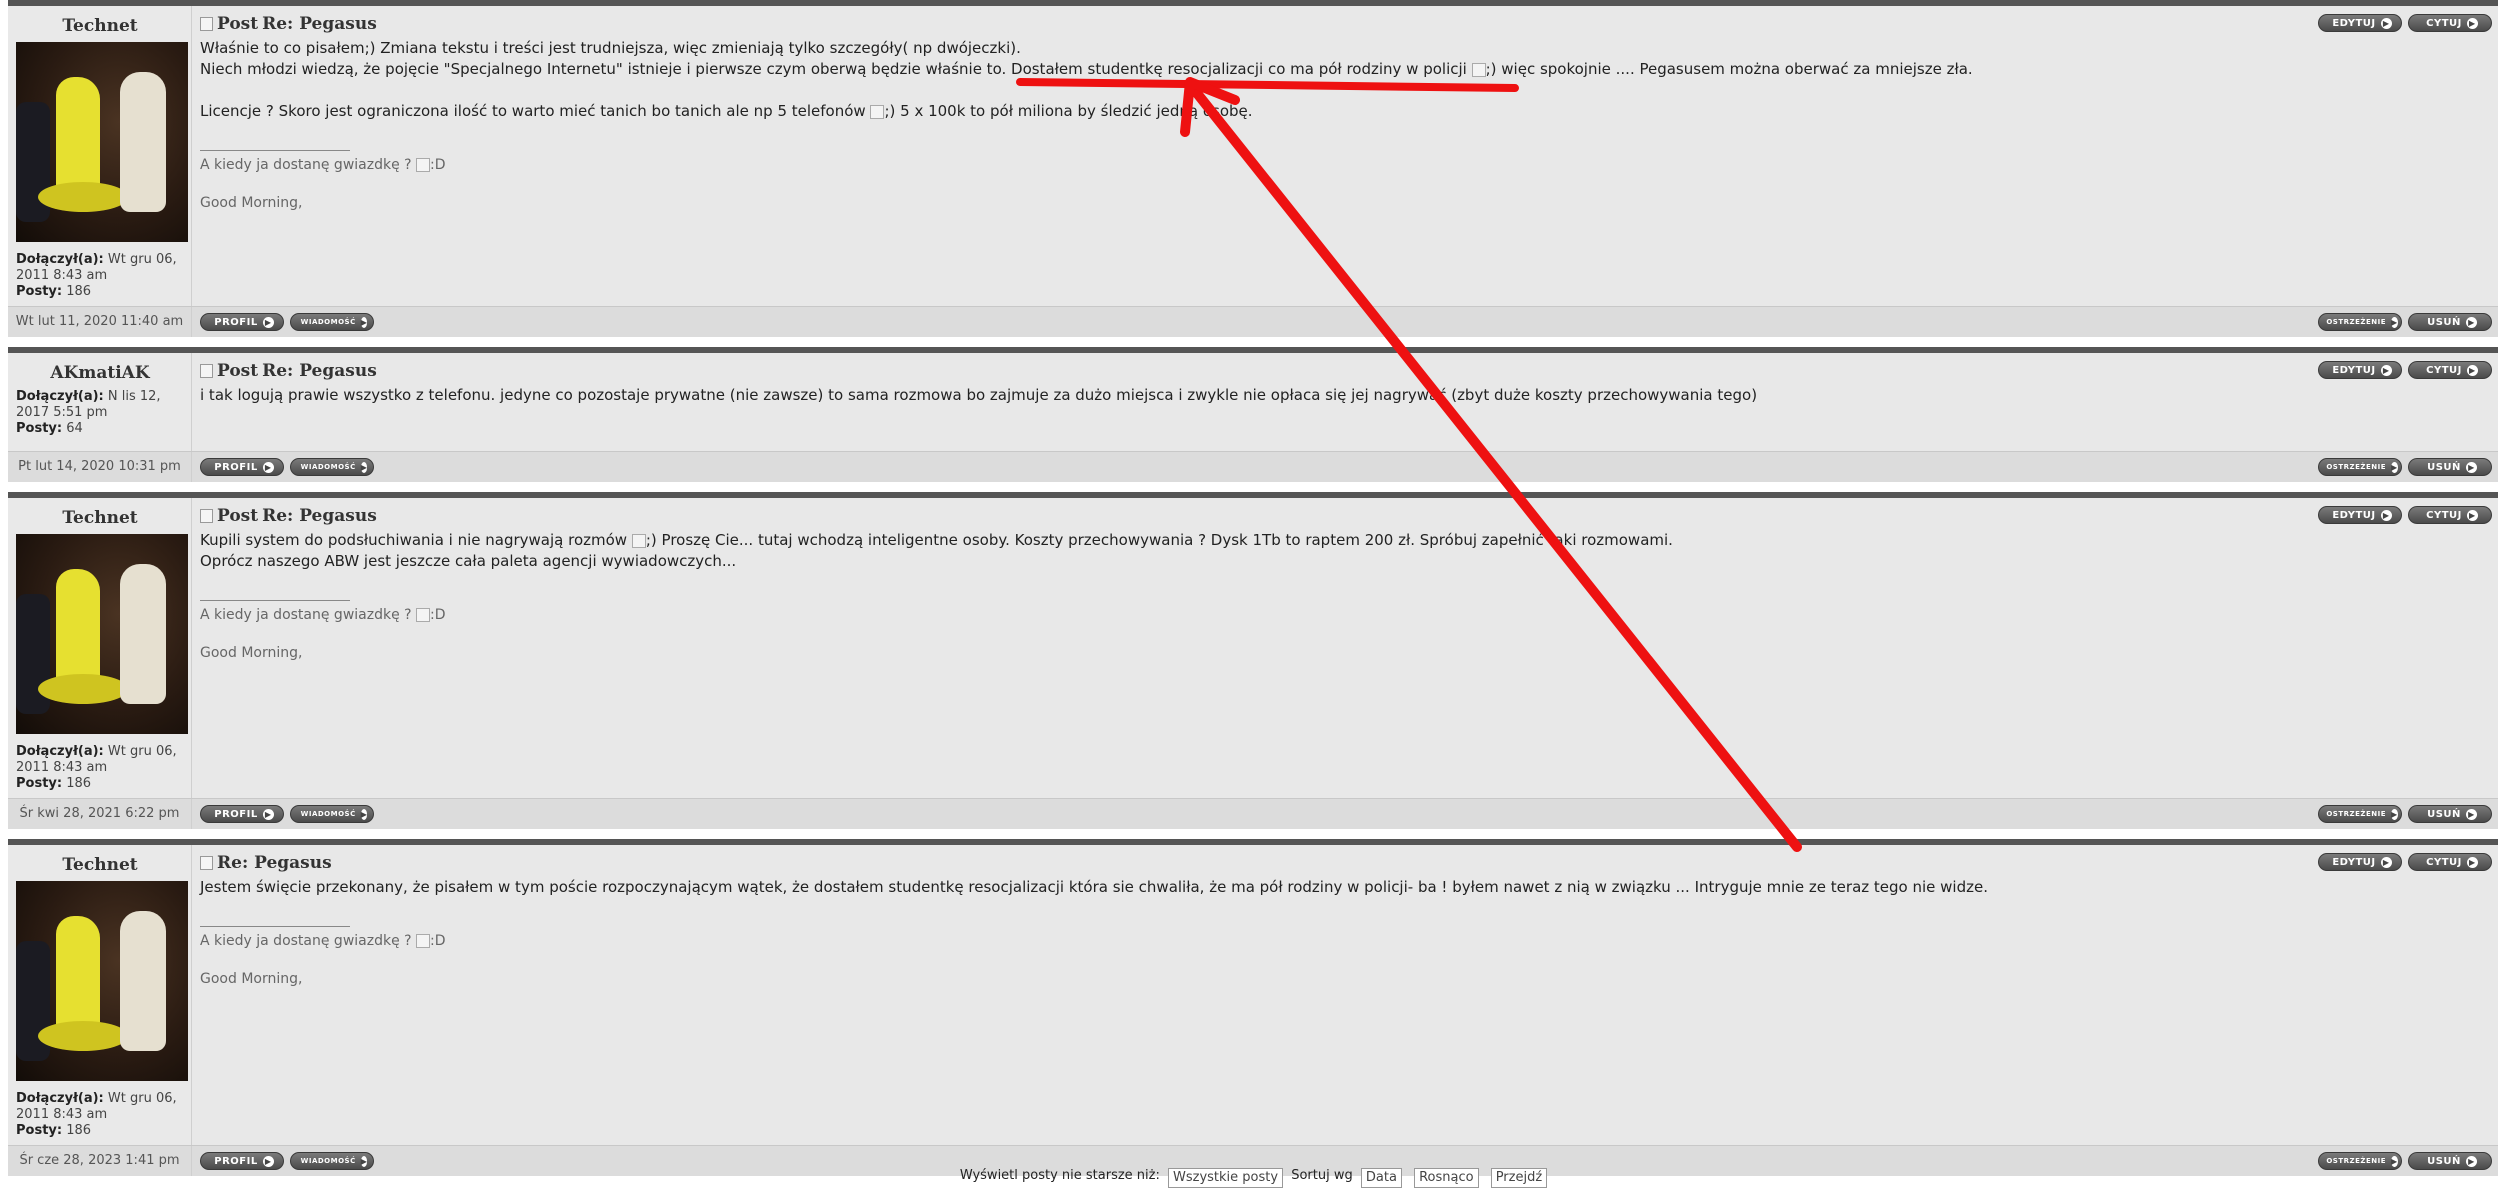 Image resolution: width=2511 pixels, height=1188 pixels. What do you see at coordinates (100, 322) in the screenshot?
I see `post-date: Wt lut 11, 2020 11:40 am` at bounding box center [100, 322].